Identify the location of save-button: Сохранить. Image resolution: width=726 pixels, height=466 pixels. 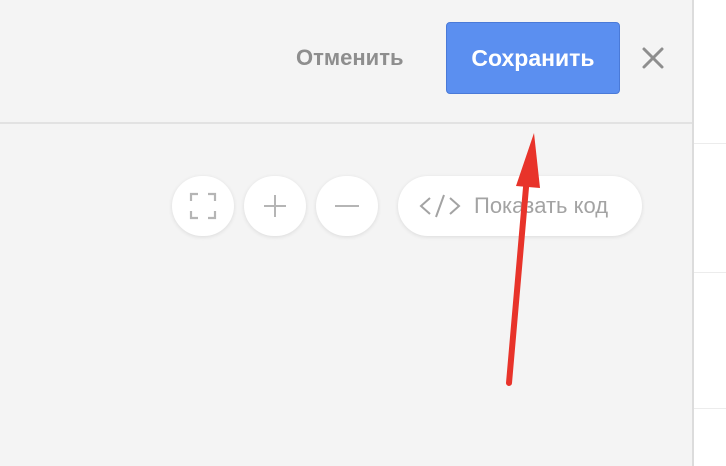
(533, 58).